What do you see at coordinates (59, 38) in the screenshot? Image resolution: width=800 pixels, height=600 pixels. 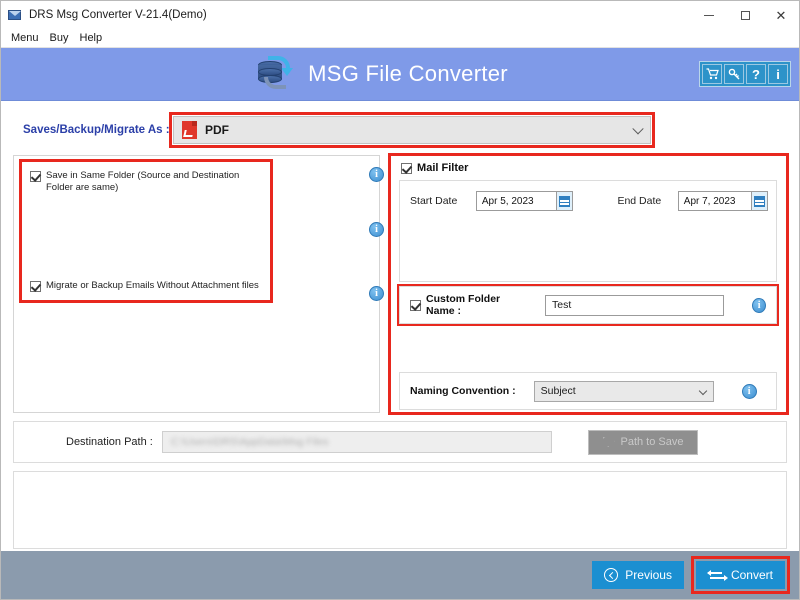 I see `menu-item-buy: Buy` at bounding box center [59, 38].